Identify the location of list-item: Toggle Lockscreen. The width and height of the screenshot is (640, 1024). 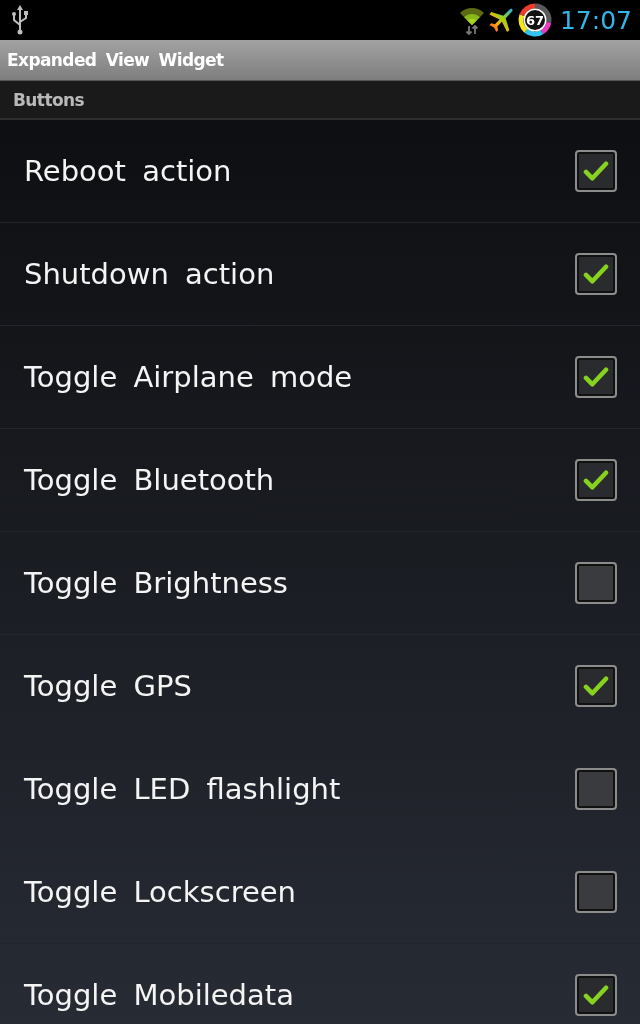
(320, 892).